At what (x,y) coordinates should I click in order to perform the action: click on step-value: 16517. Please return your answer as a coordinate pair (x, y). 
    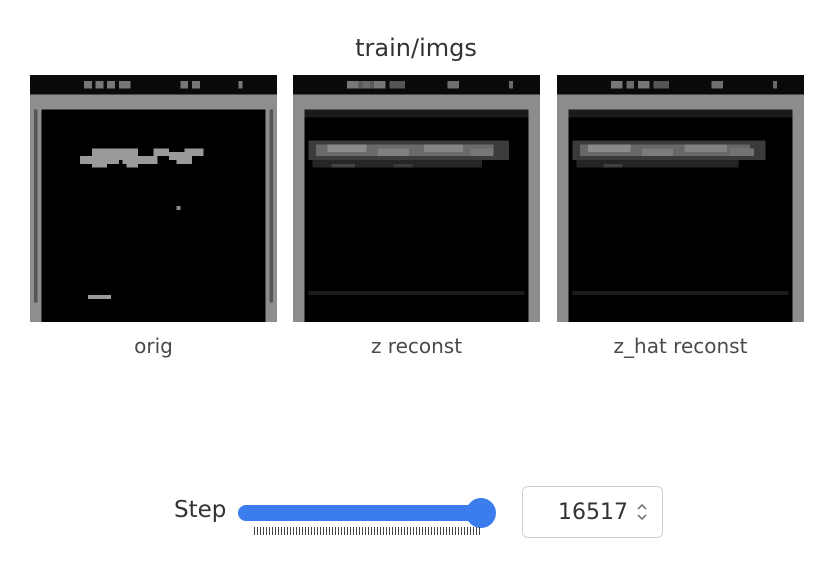
    Looking at the image, I should click on (593, 512).